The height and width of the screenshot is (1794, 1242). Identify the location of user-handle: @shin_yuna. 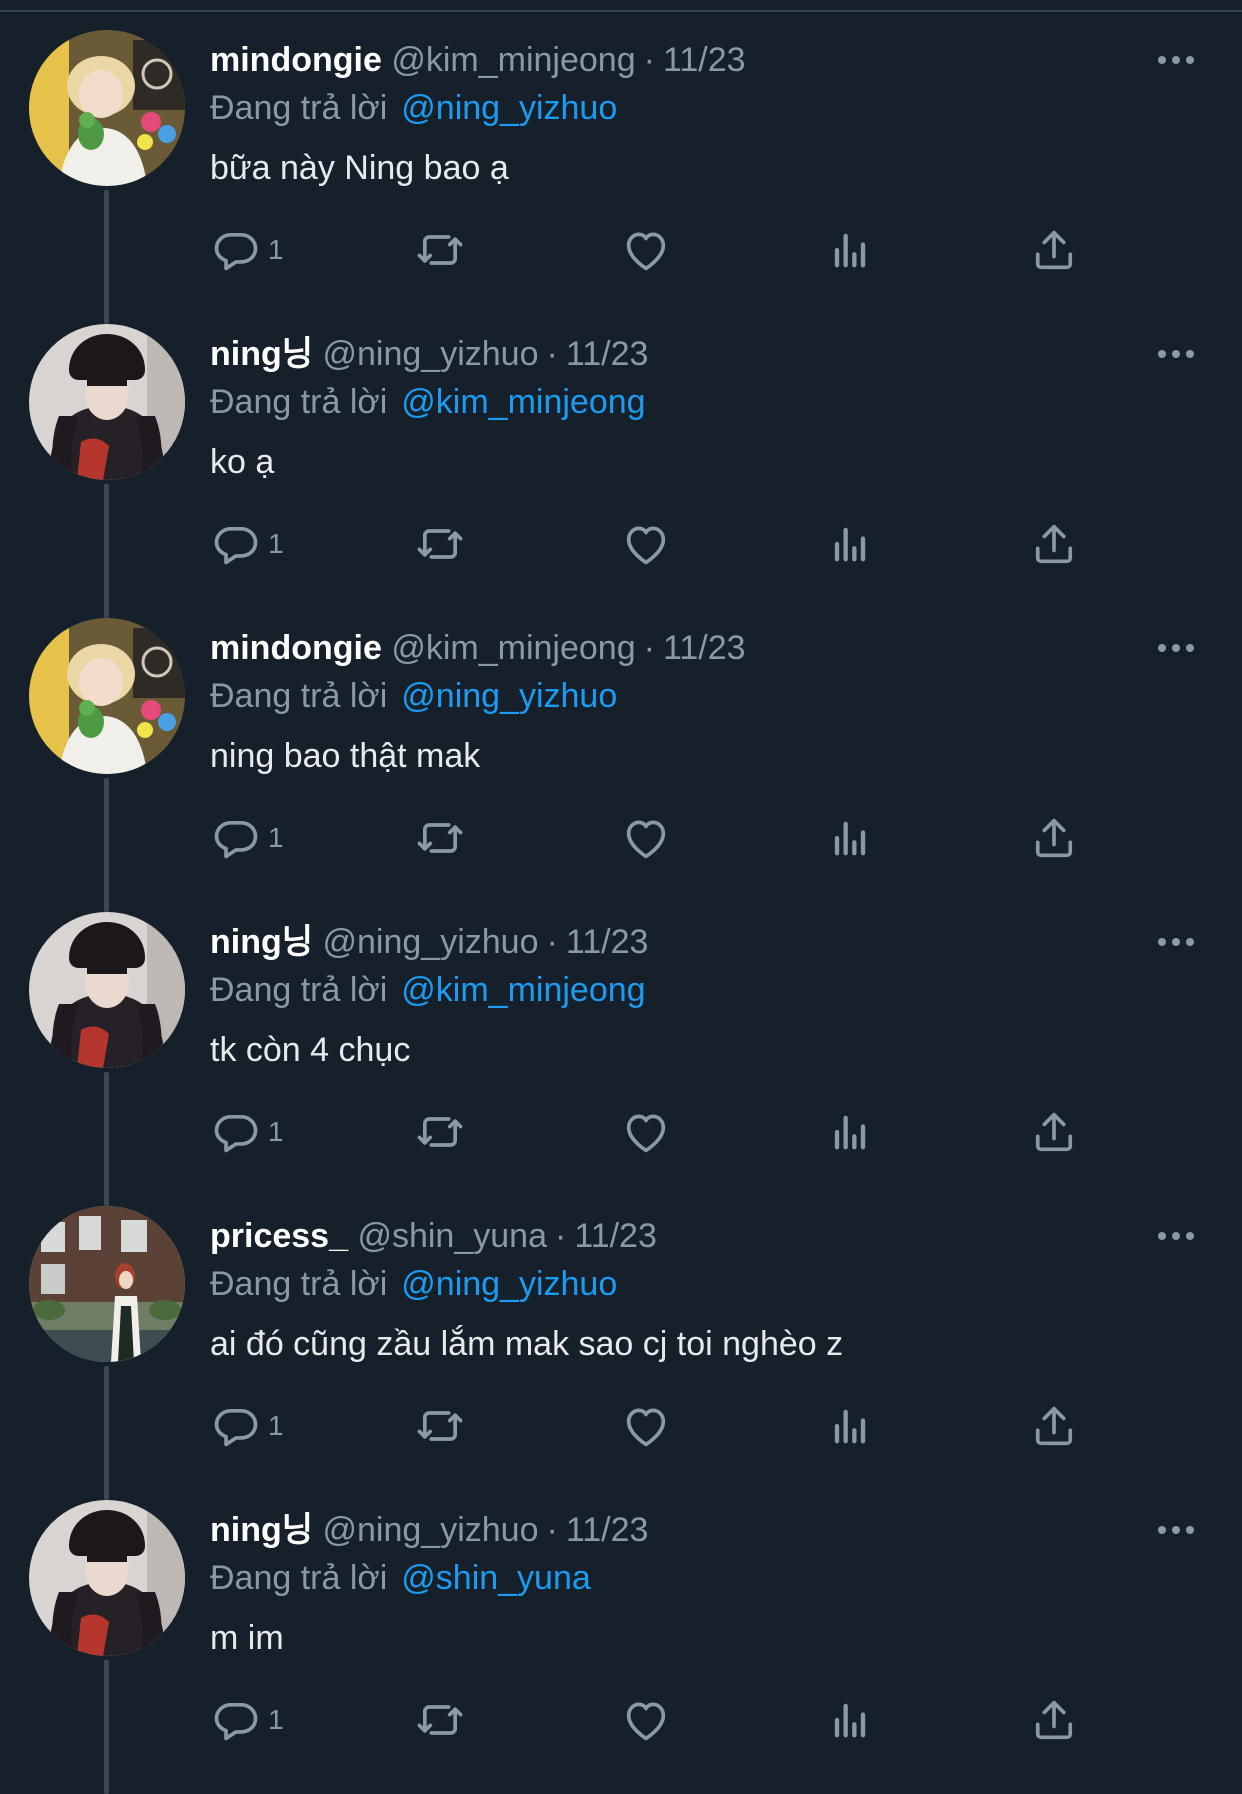
(452, 1236).